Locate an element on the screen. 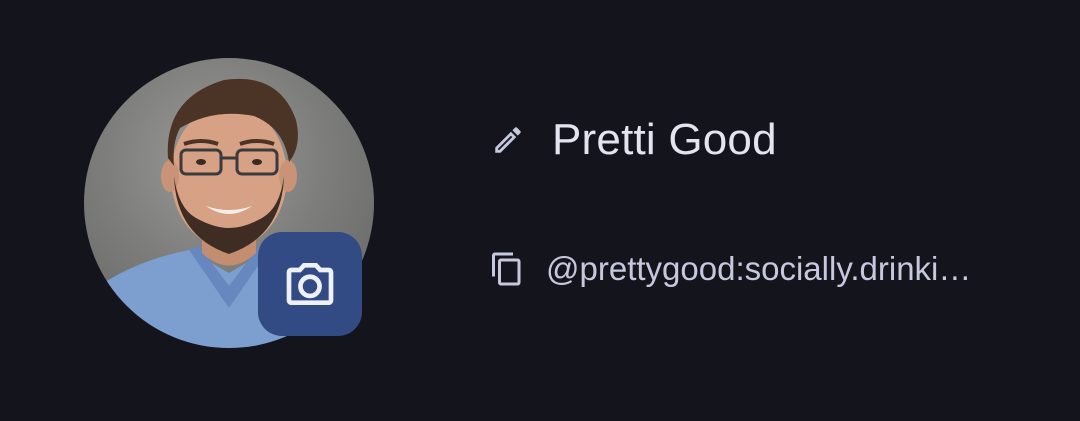 Image resolution: width=1080 pixels, height=421 pixels. pencil-icon is located at coordinates (508, 140).